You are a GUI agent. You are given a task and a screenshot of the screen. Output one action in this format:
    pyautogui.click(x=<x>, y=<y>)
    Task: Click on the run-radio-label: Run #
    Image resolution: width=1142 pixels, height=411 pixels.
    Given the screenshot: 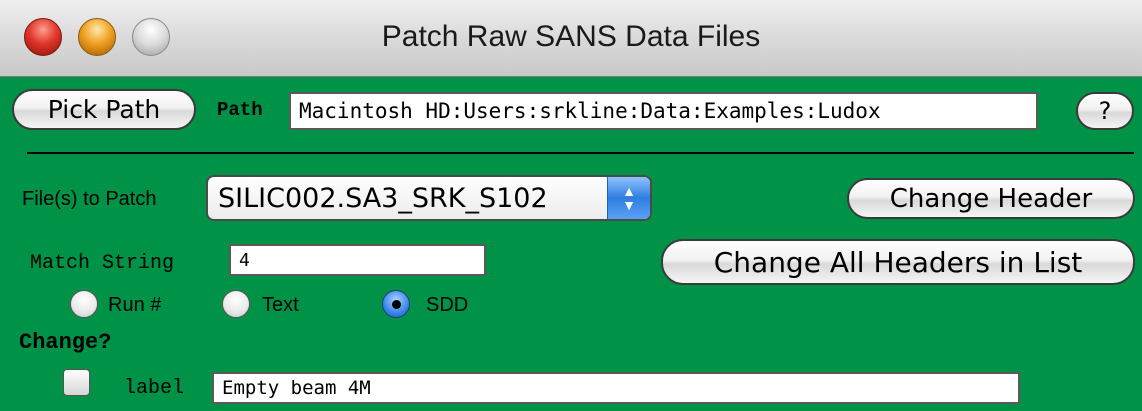 What is the action you would take?
    pyautogui.click(x=135, y=305)
    